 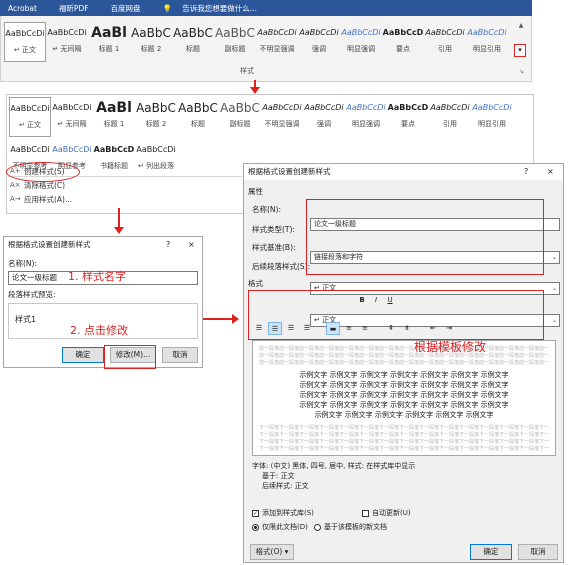 I want to click on big-name-label: 名称(N):, so click(x=266, y=209).